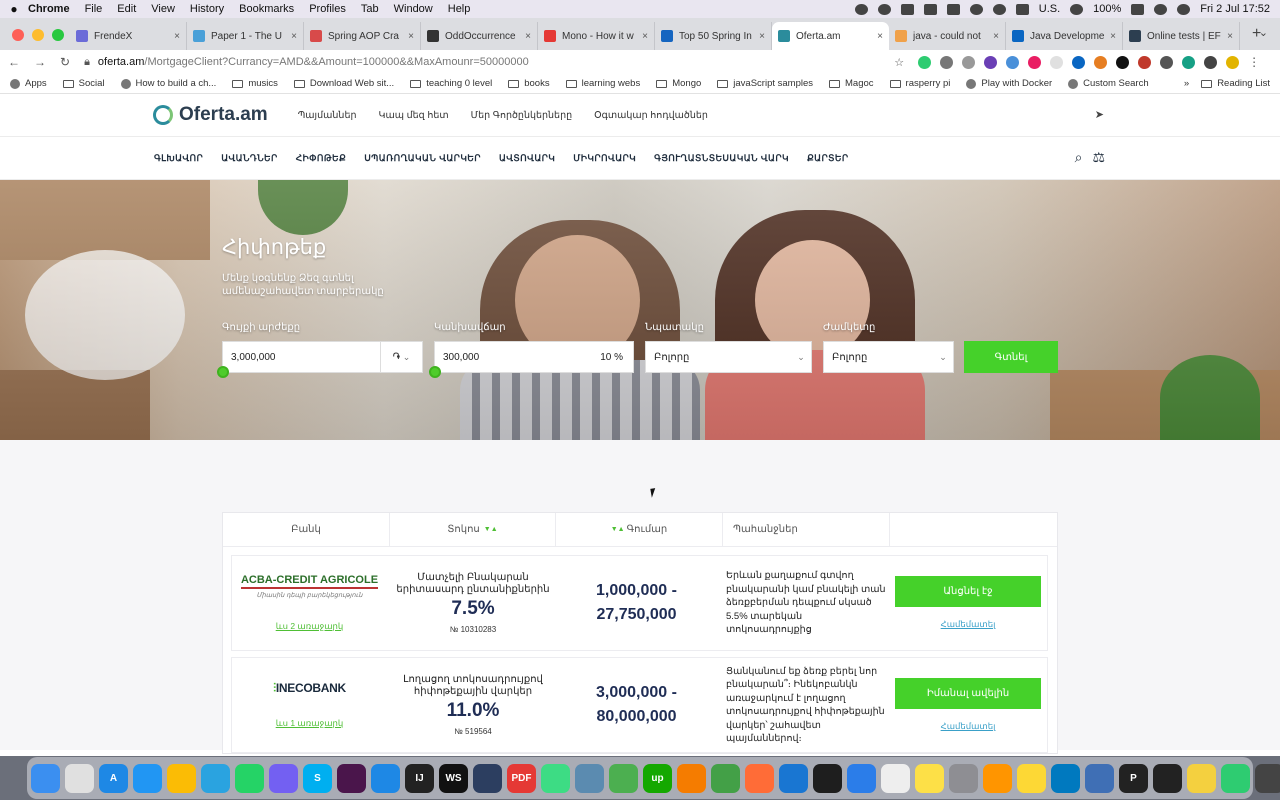 This screenshot has width=1280, height=800. Describe the element at coordinates (413, 9) in the screenshot. I see `menu-window: Window` at that location.